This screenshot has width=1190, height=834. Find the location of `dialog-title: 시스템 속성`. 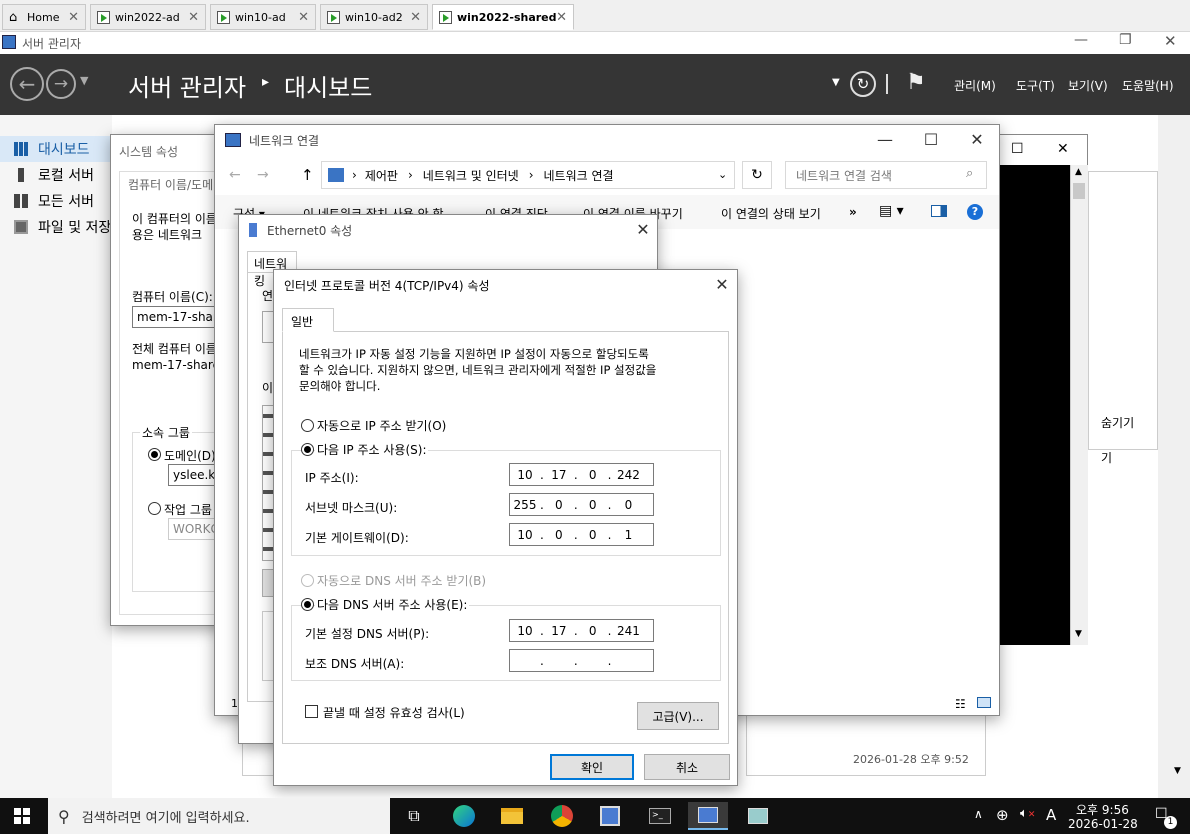

dialog-title: 시스템 속성 is located at coordinates (149, 152).